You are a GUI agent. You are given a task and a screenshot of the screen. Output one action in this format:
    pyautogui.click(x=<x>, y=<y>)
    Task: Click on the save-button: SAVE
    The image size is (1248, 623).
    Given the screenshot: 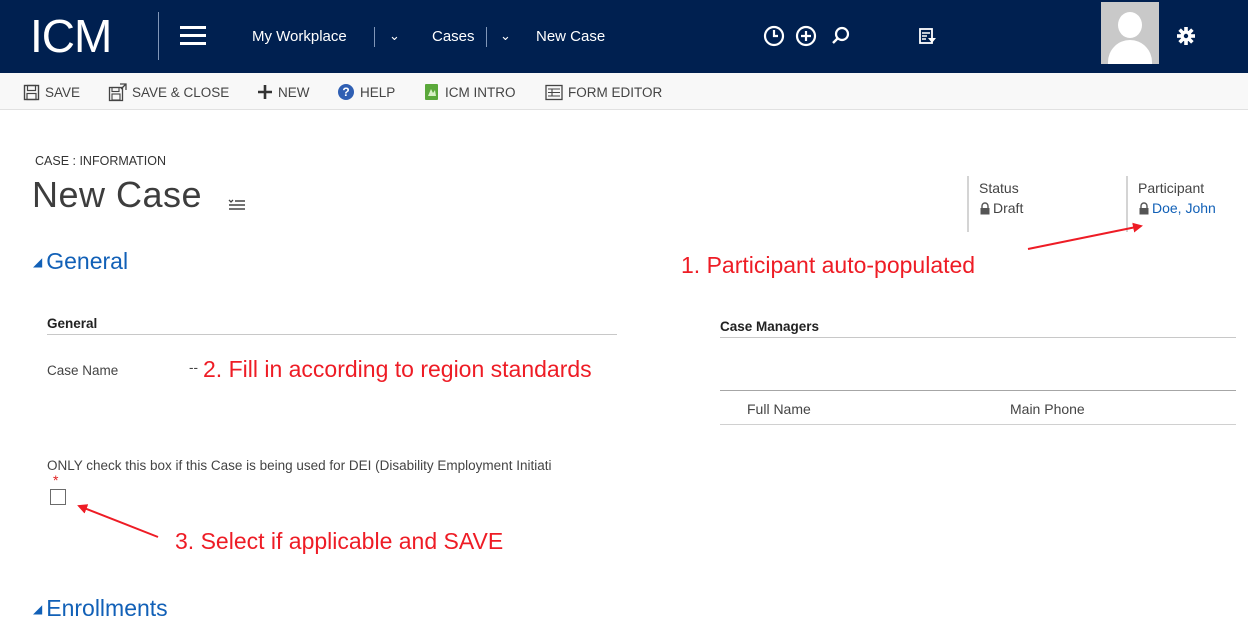 What is the action you would take?
    pyautogui.click(x=51, y=92)
    